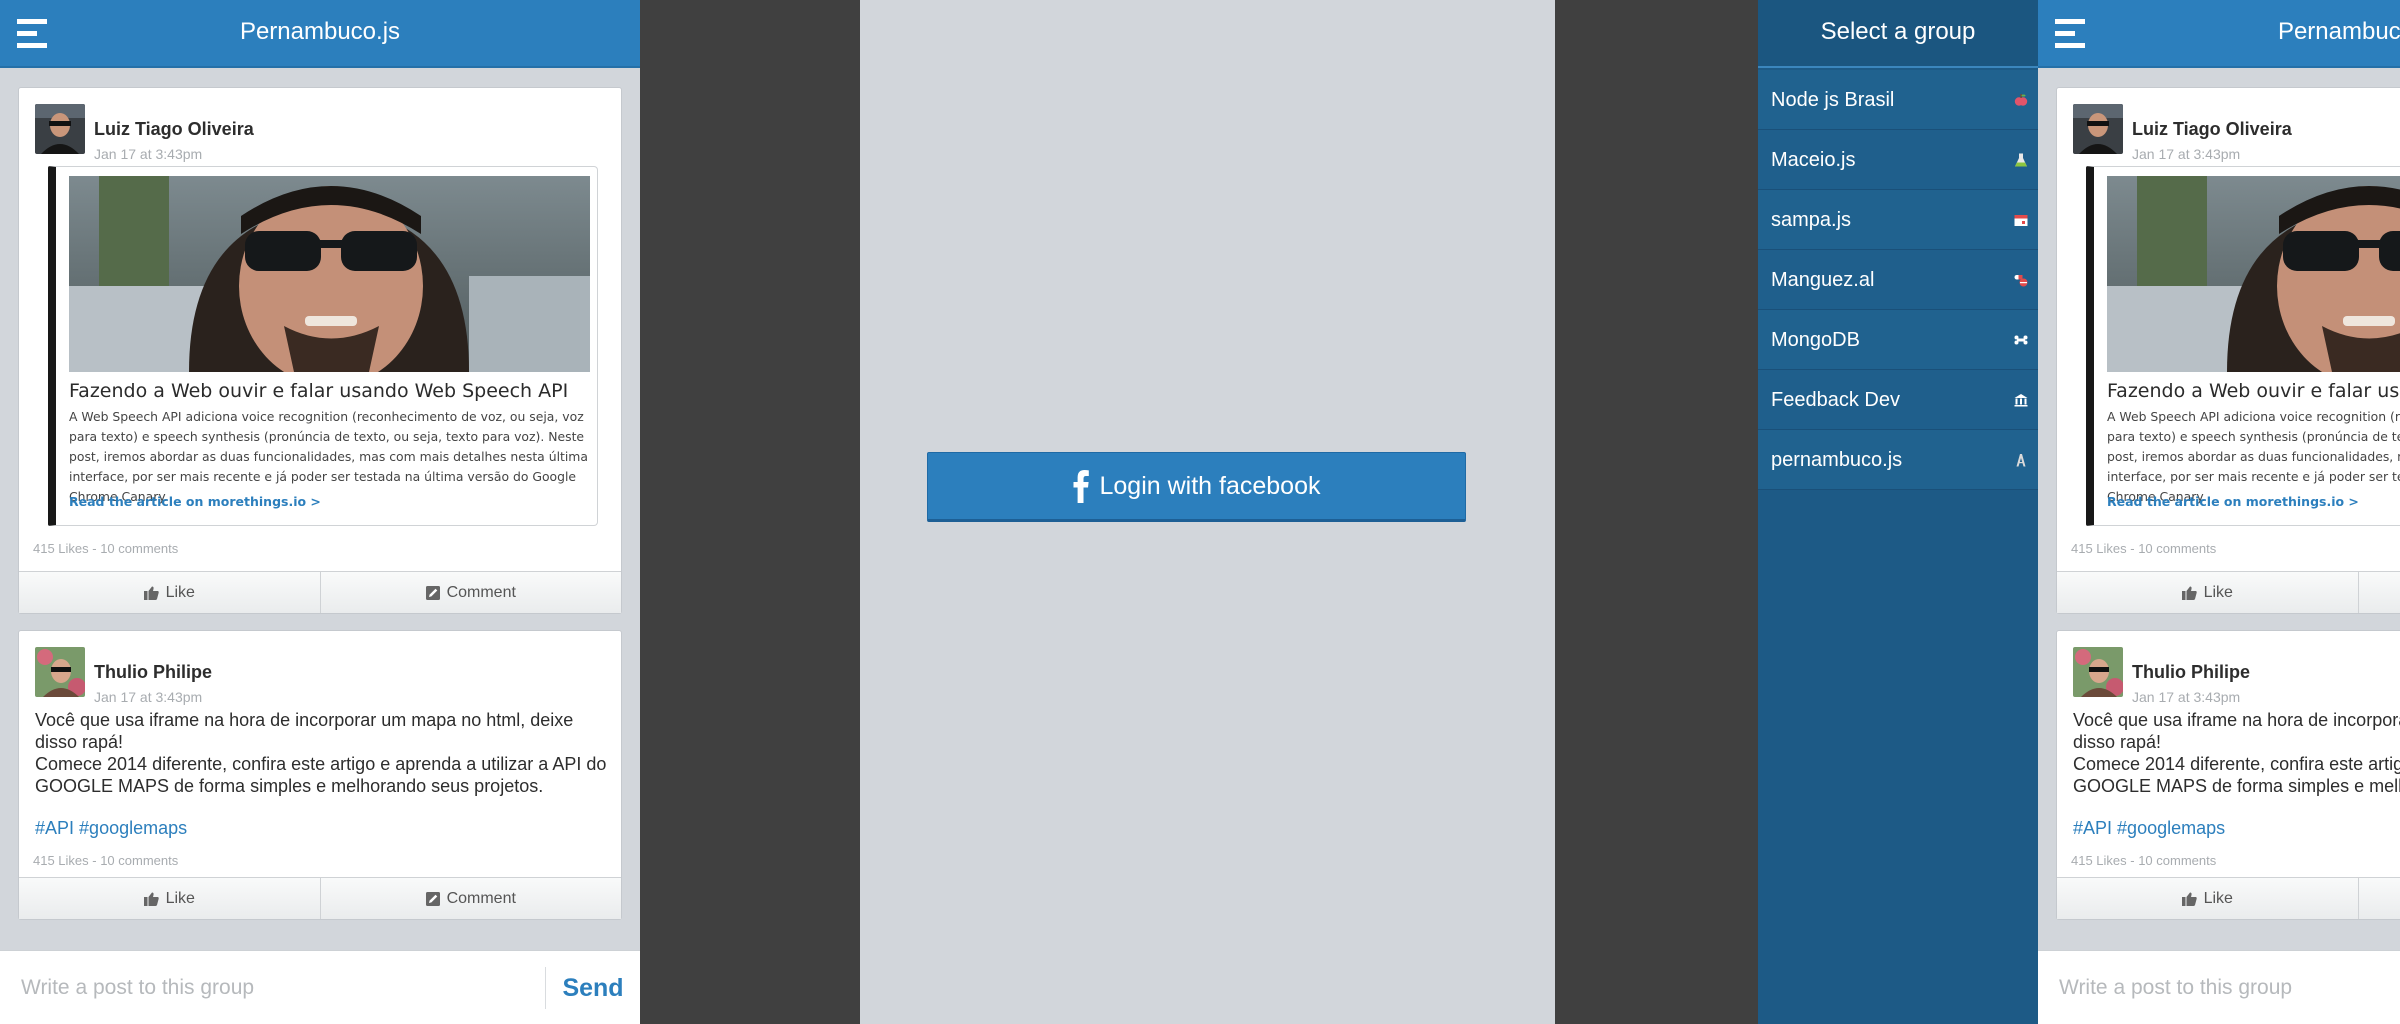  I want to click on group-item-node-js-brasil: Node js Brasil, so click(1898, 100).